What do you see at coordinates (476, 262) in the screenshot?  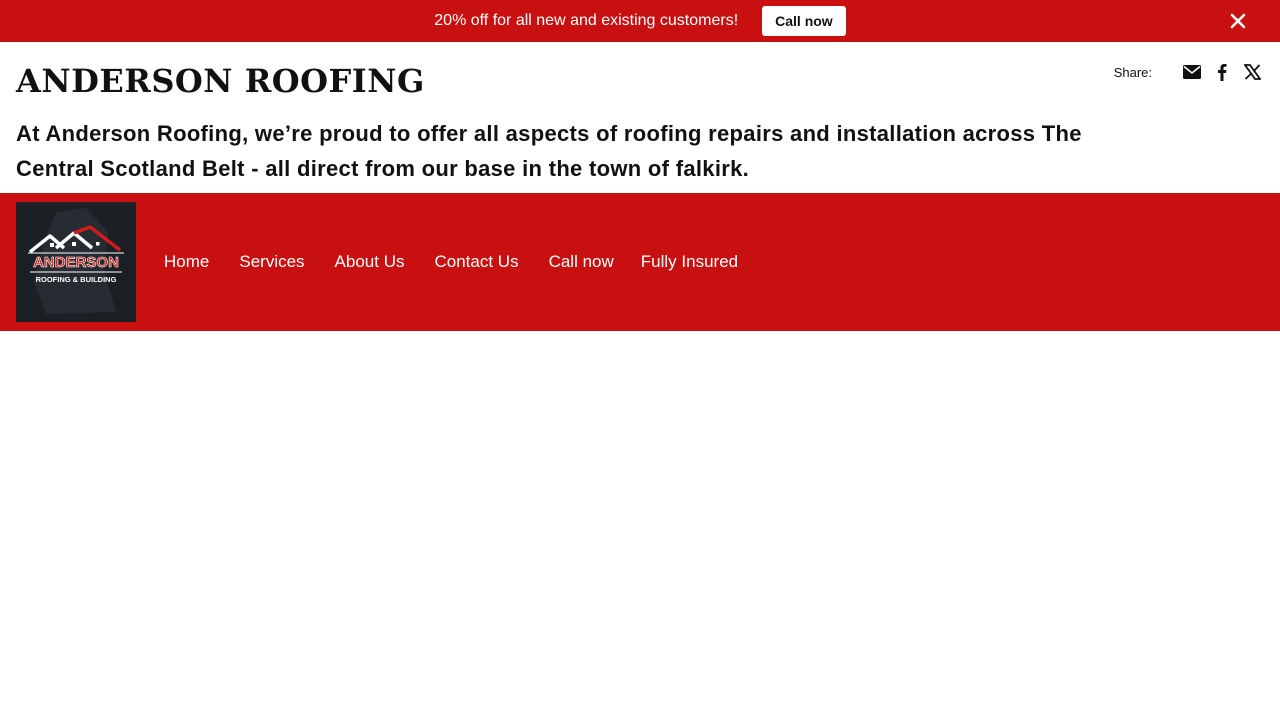 I see `nav-item-contact-us: Contact Us` at bounding box center [476, 262].